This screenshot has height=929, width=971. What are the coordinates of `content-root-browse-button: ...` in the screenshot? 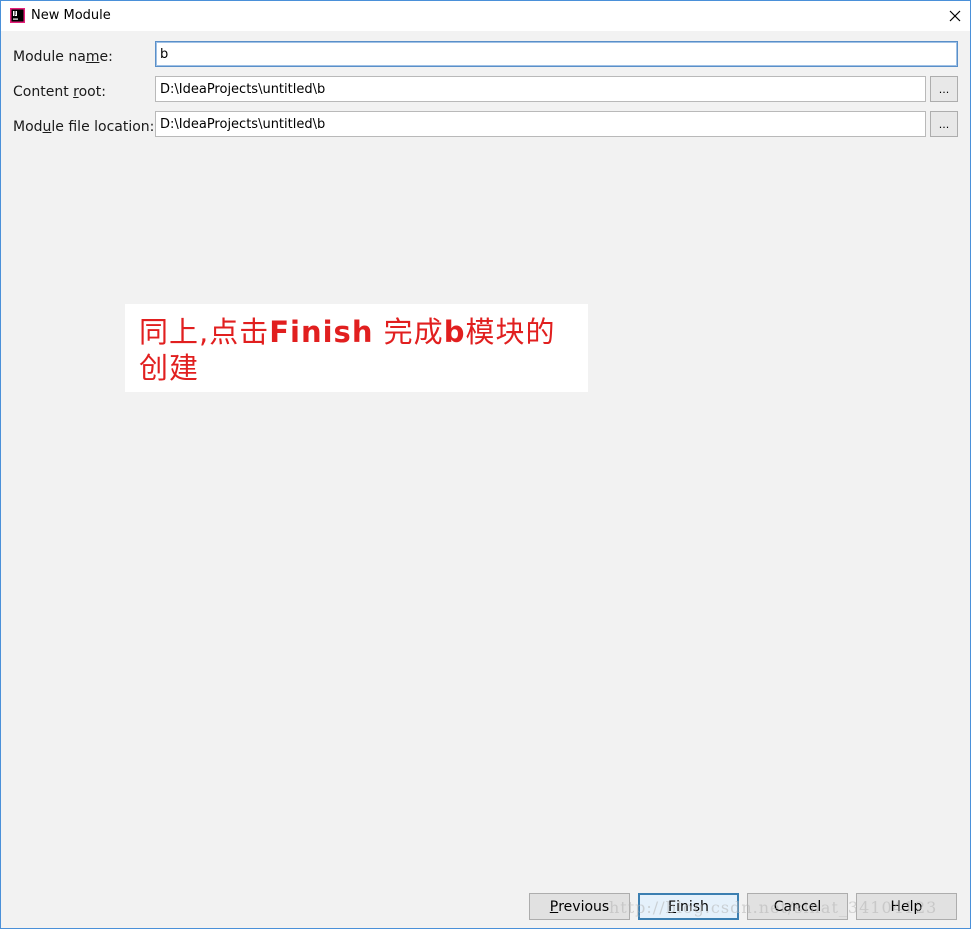 It's located at (944, 89).